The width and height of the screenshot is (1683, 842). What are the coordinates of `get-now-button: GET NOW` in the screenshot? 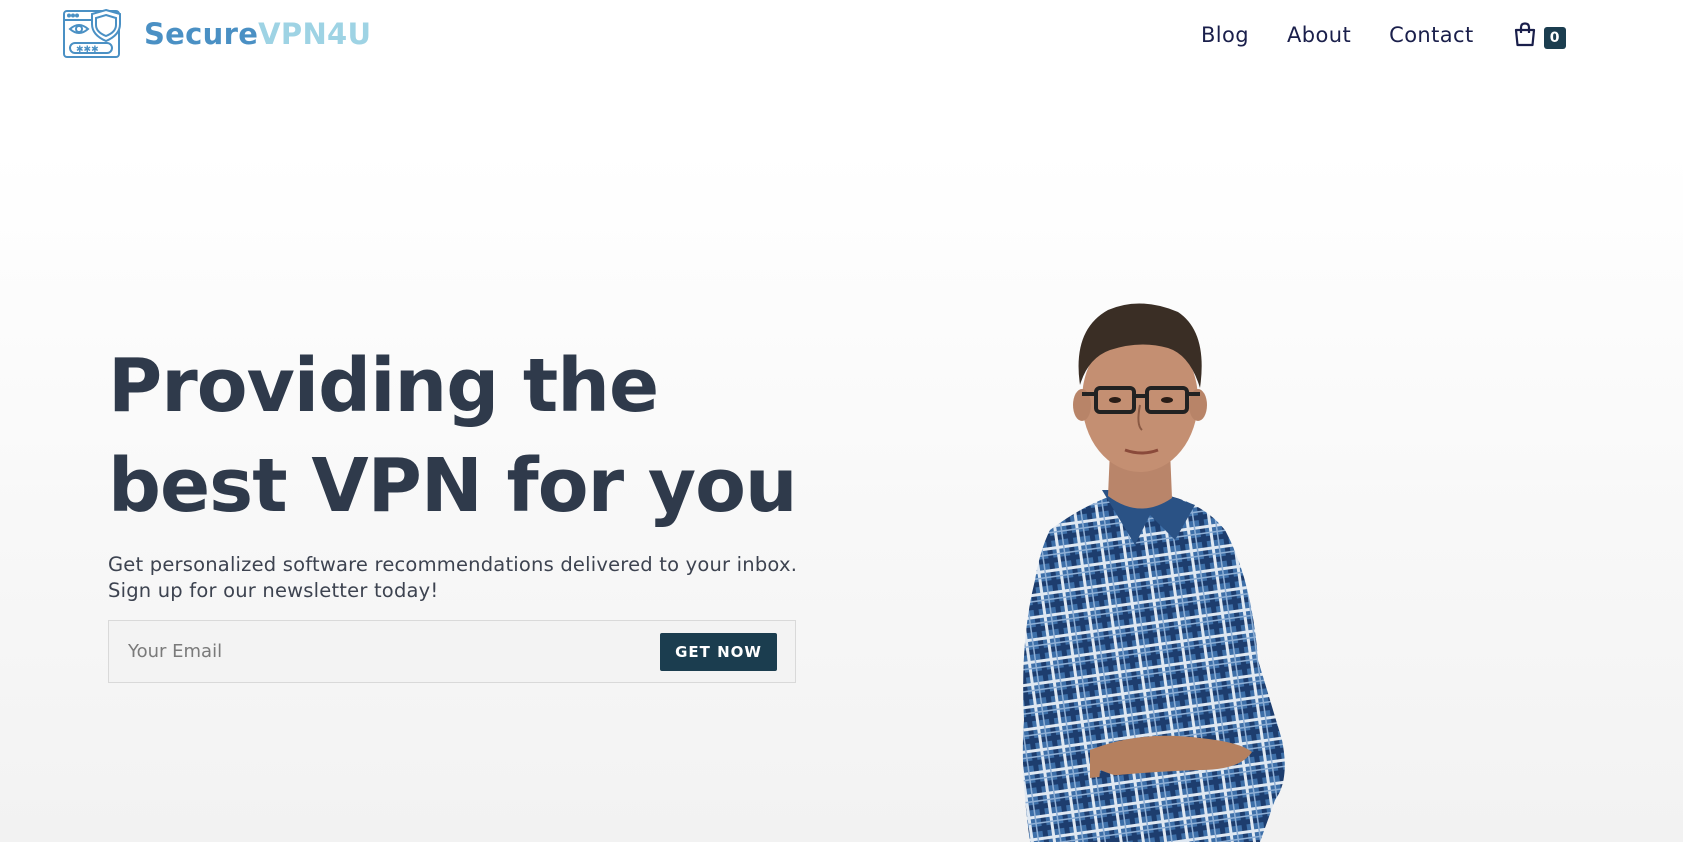 It's located at (718, 651).